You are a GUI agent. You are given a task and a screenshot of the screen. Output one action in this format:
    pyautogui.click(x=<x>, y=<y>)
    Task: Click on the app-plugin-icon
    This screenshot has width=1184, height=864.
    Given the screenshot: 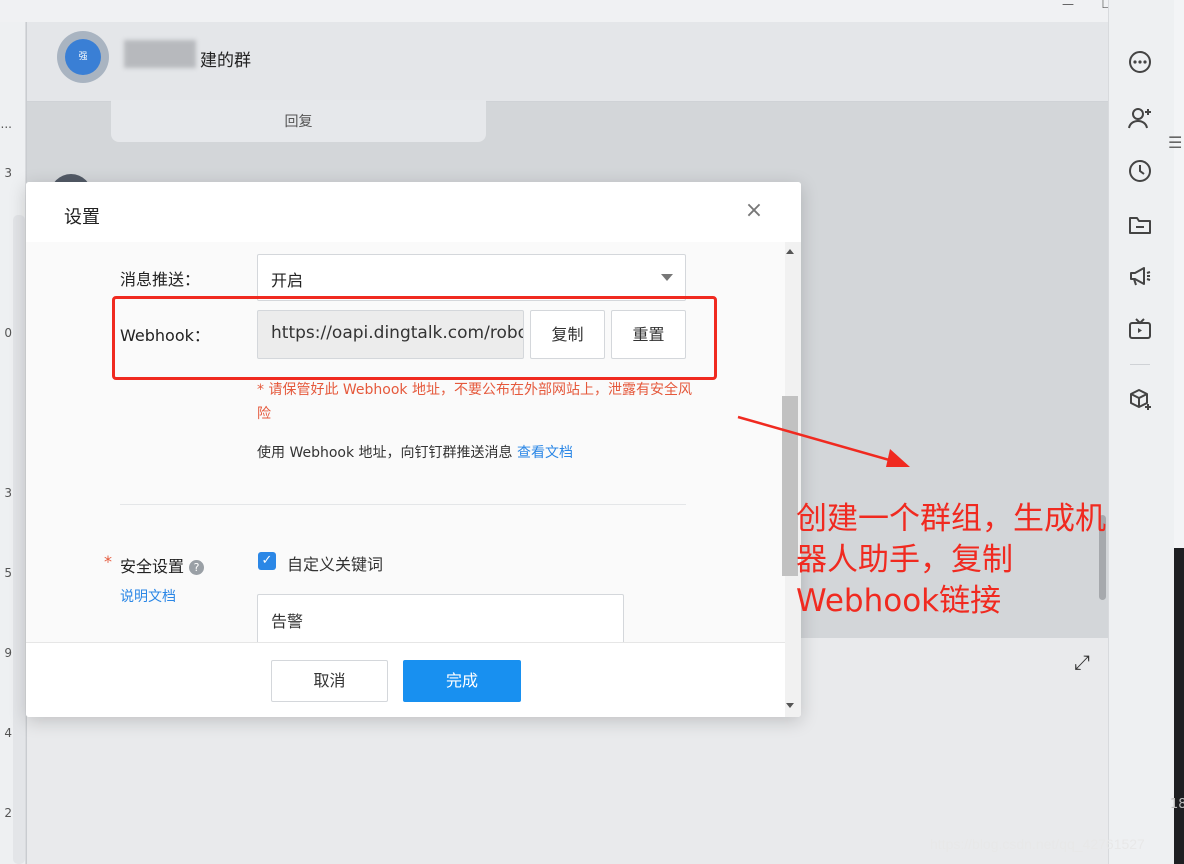 What is the action you would take?
    pyautogui.click(x=1140, y=400)
    